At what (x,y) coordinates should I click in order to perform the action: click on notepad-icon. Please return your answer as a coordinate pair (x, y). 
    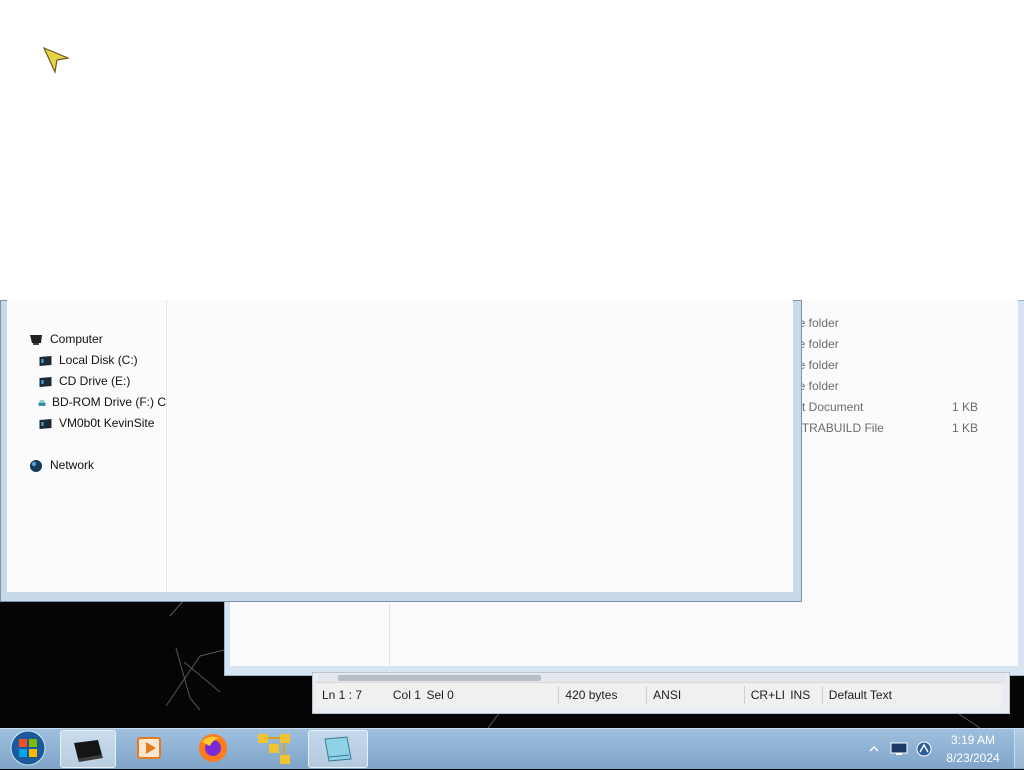
    Looking at the image, I should click on (338, 749).